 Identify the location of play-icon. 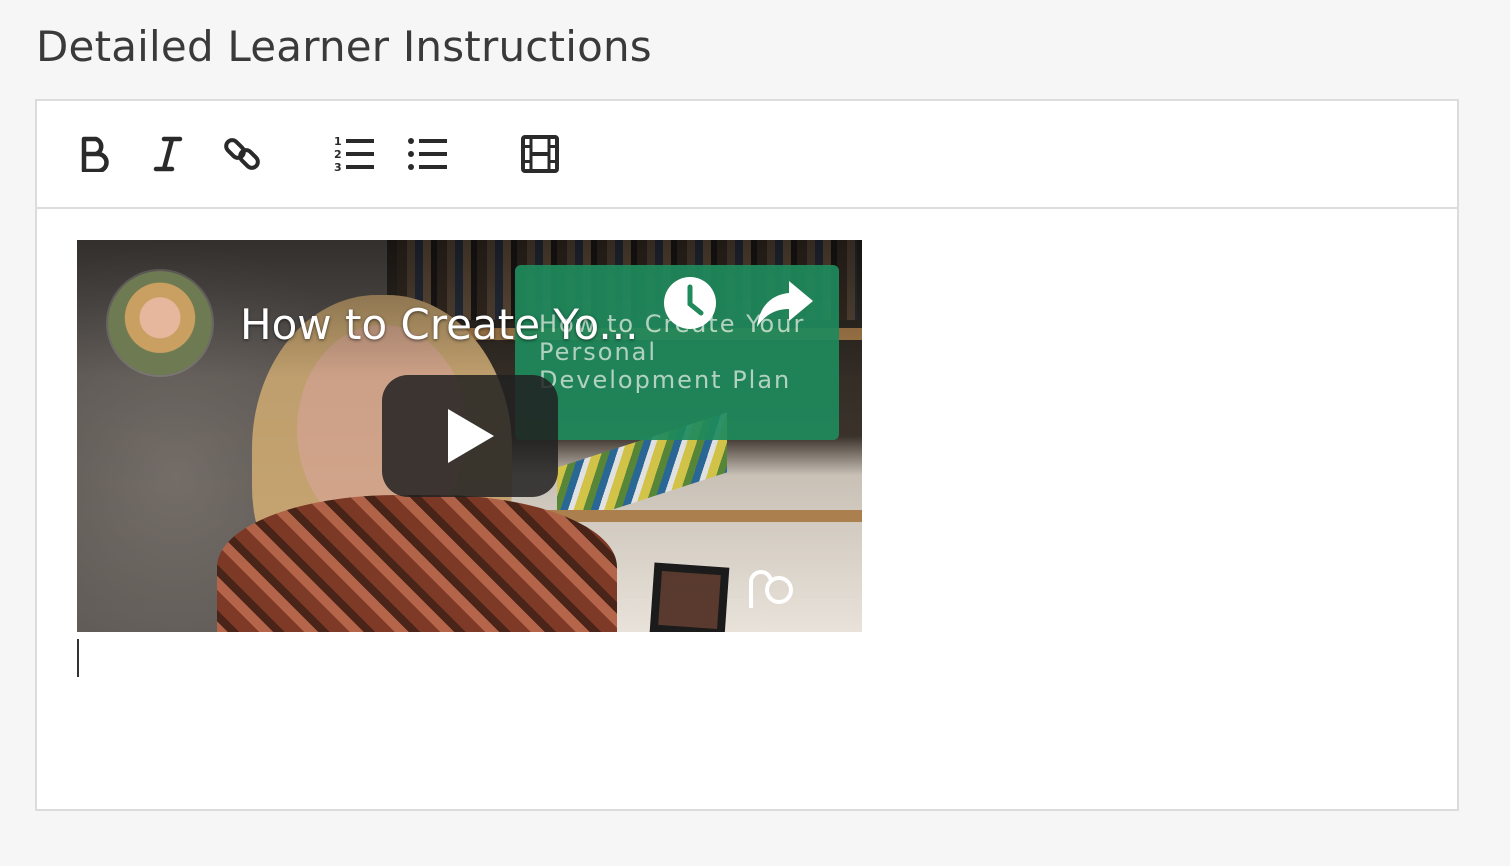
(471, 436).